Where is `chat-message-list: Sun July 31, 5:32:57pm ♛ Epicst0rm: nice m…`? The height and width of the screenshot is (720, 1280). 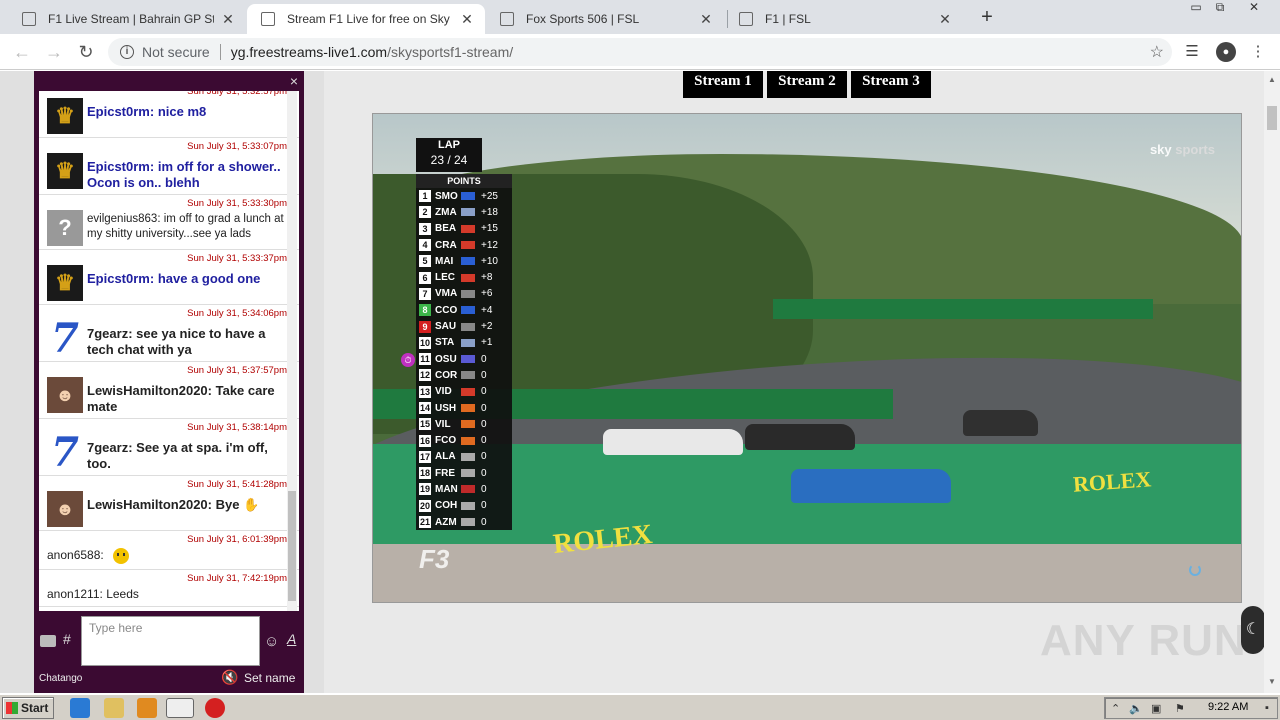 chat-message-list: Sun July 31, 5:32:57pm ♛ Epicst0rm: nice m… is located at coordinates (169, 351).